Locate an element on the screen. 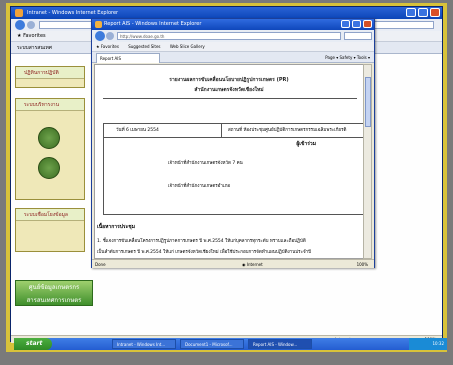  sidebar-box-head: ระบบเชื่อมโยงข้อมูล is located at coordinates (50, 215).